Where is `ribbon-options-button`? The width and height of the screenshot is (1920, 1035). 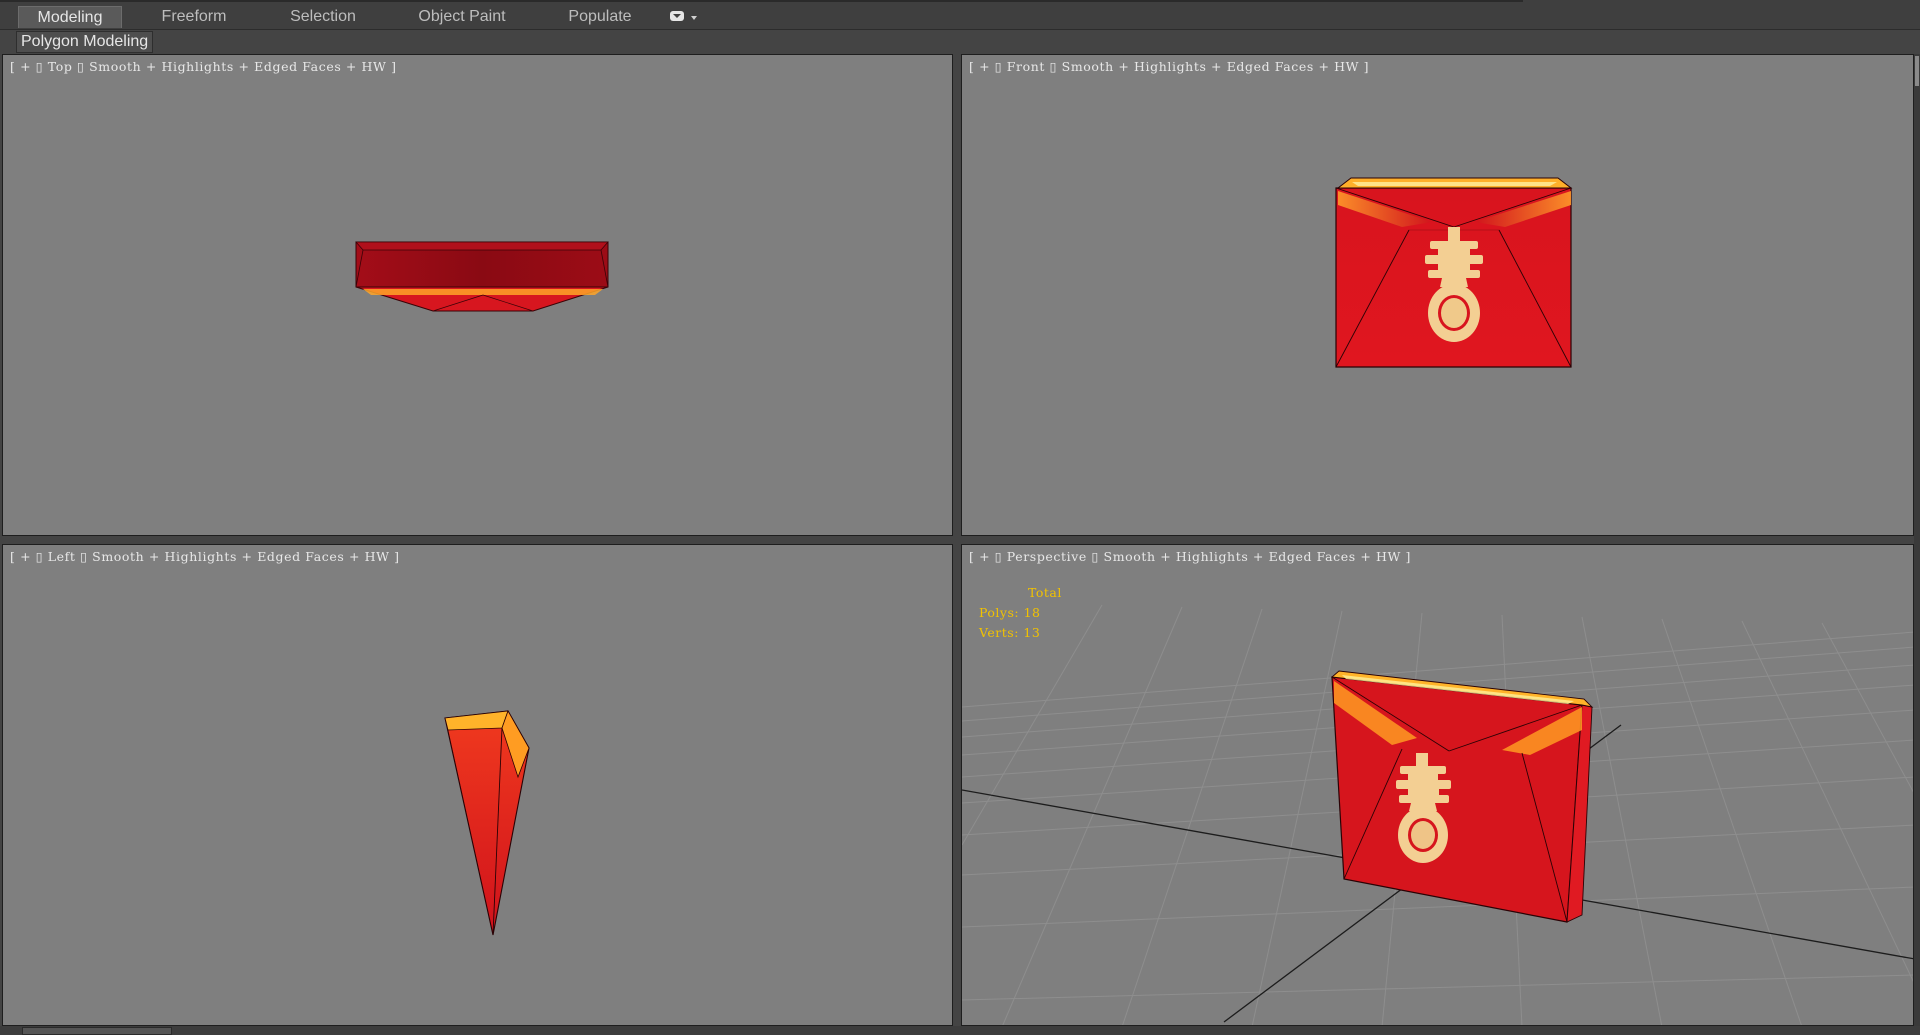 ribbon-options-button is located at coordinates (687, 17).